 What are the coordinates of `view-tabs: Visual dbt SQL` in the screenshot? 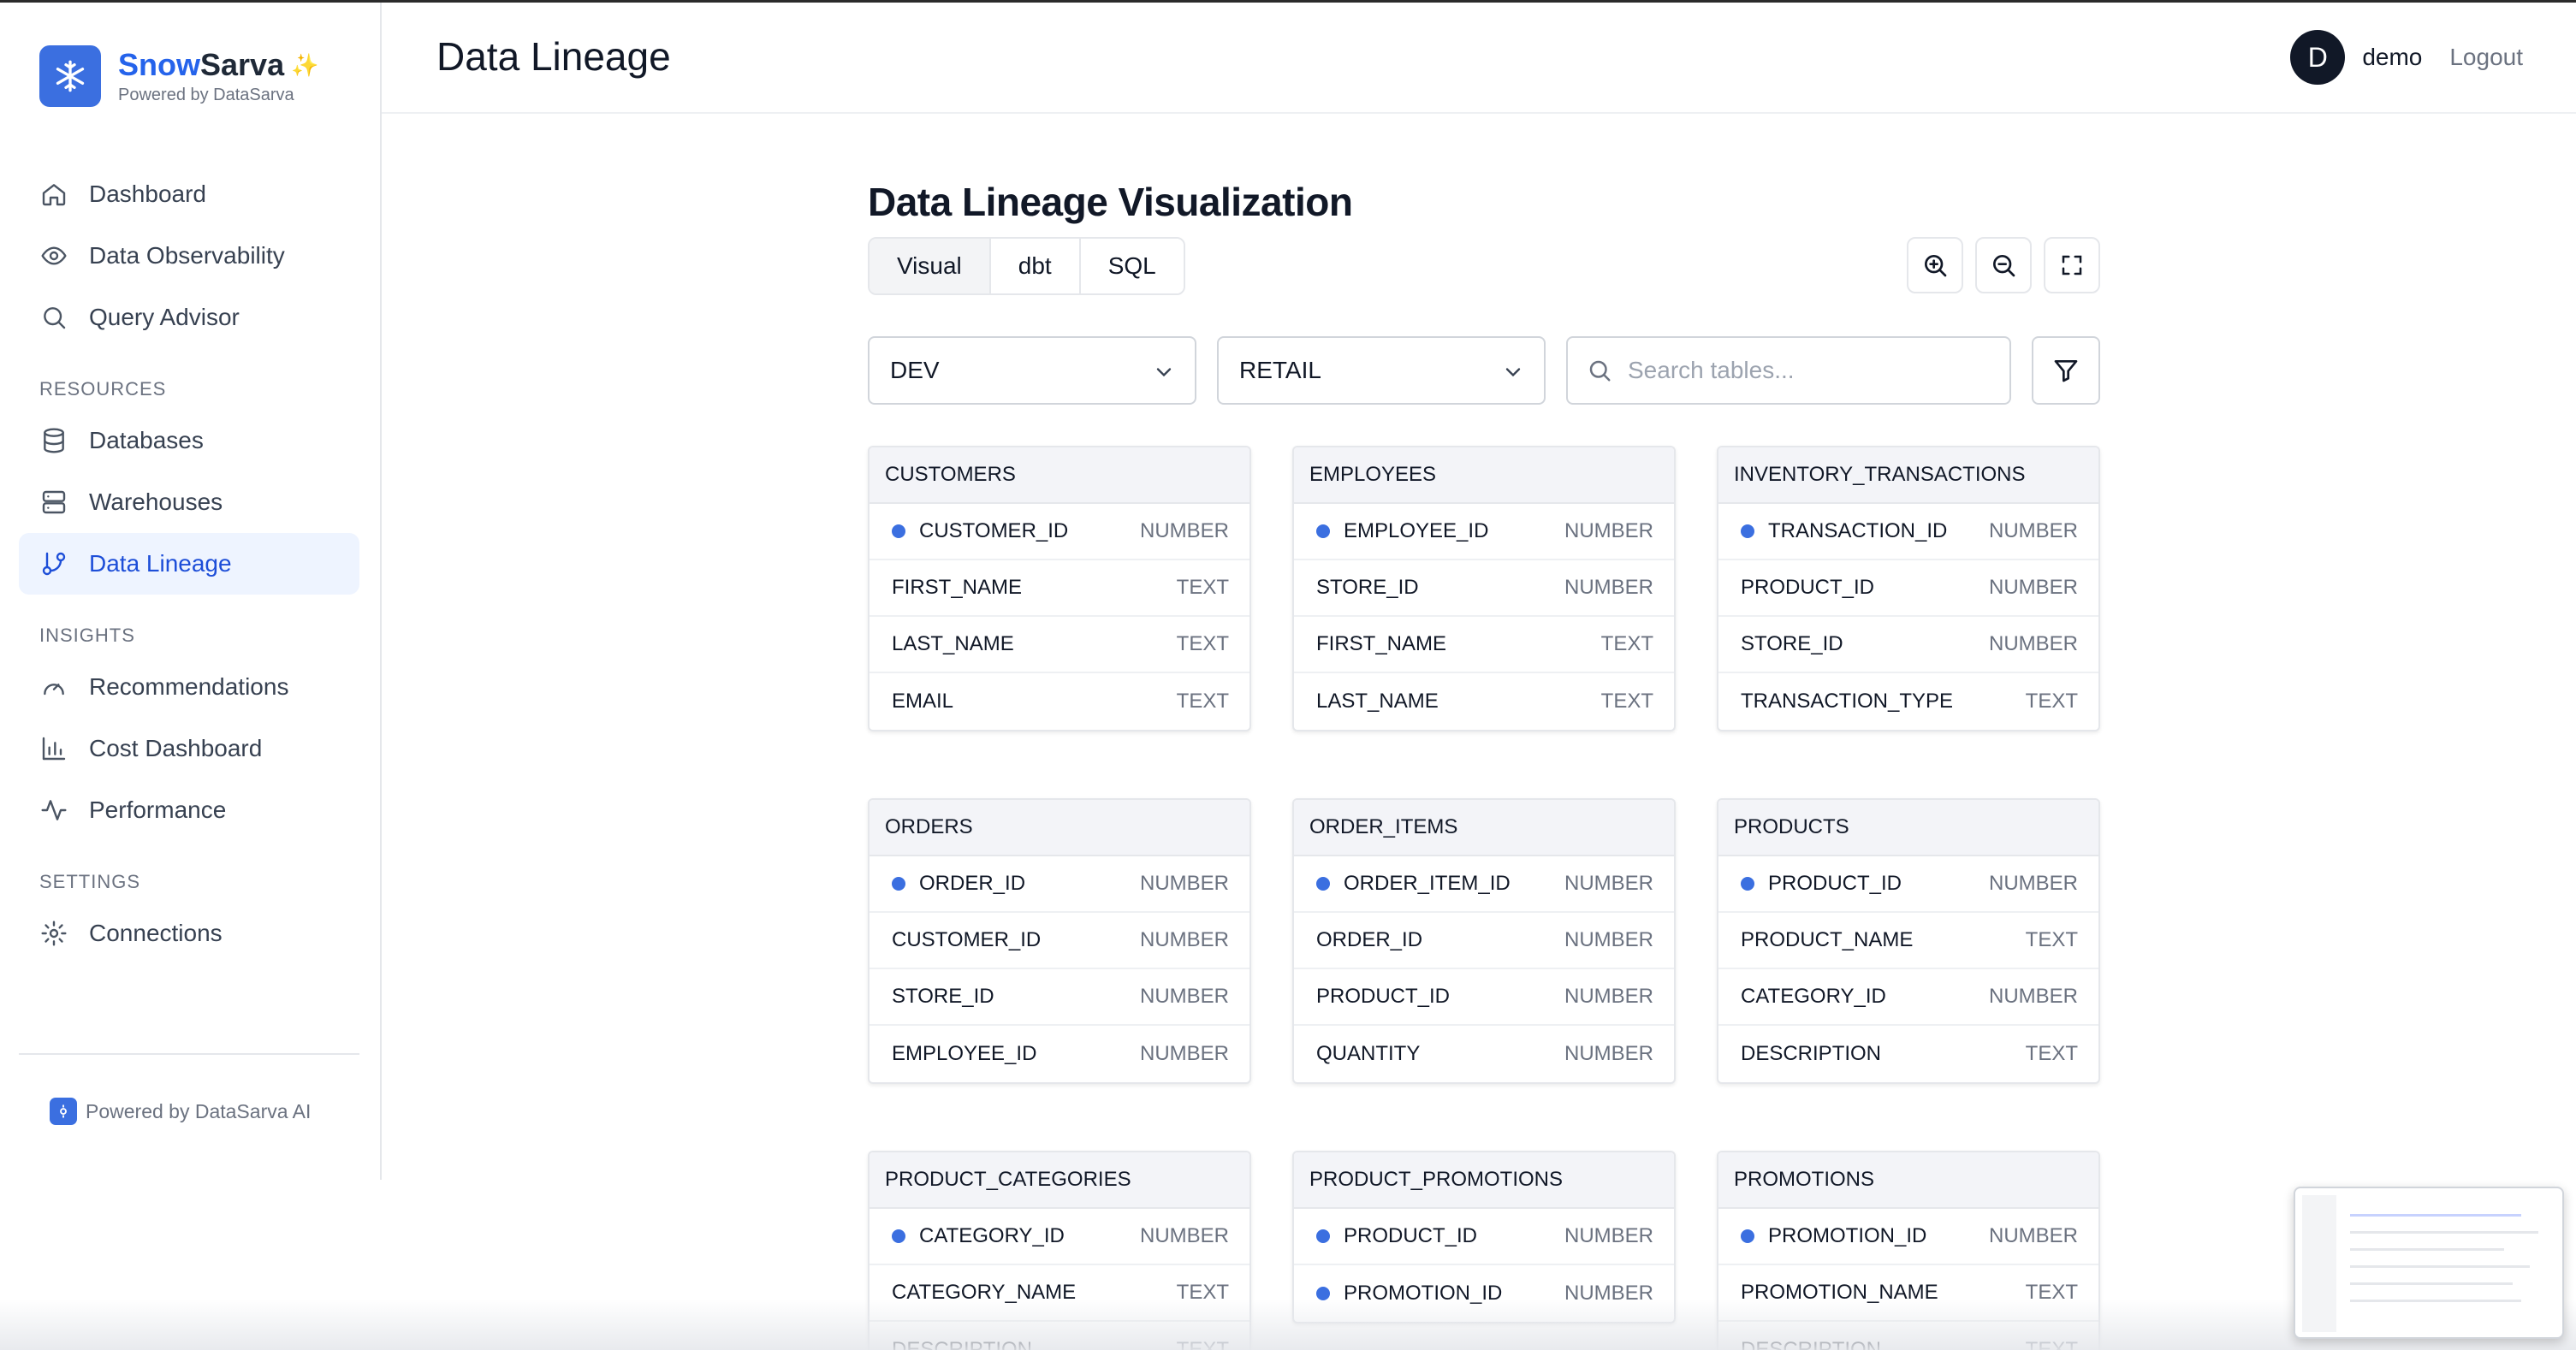 It's located at (1026, 266).